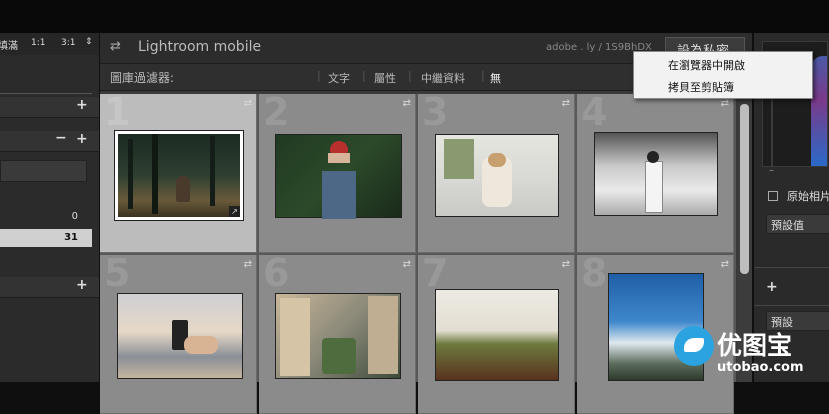 This screenshot has width=829, height=414. I want to click on grid-cell-4: 4 ⇄, so click(655, 171).